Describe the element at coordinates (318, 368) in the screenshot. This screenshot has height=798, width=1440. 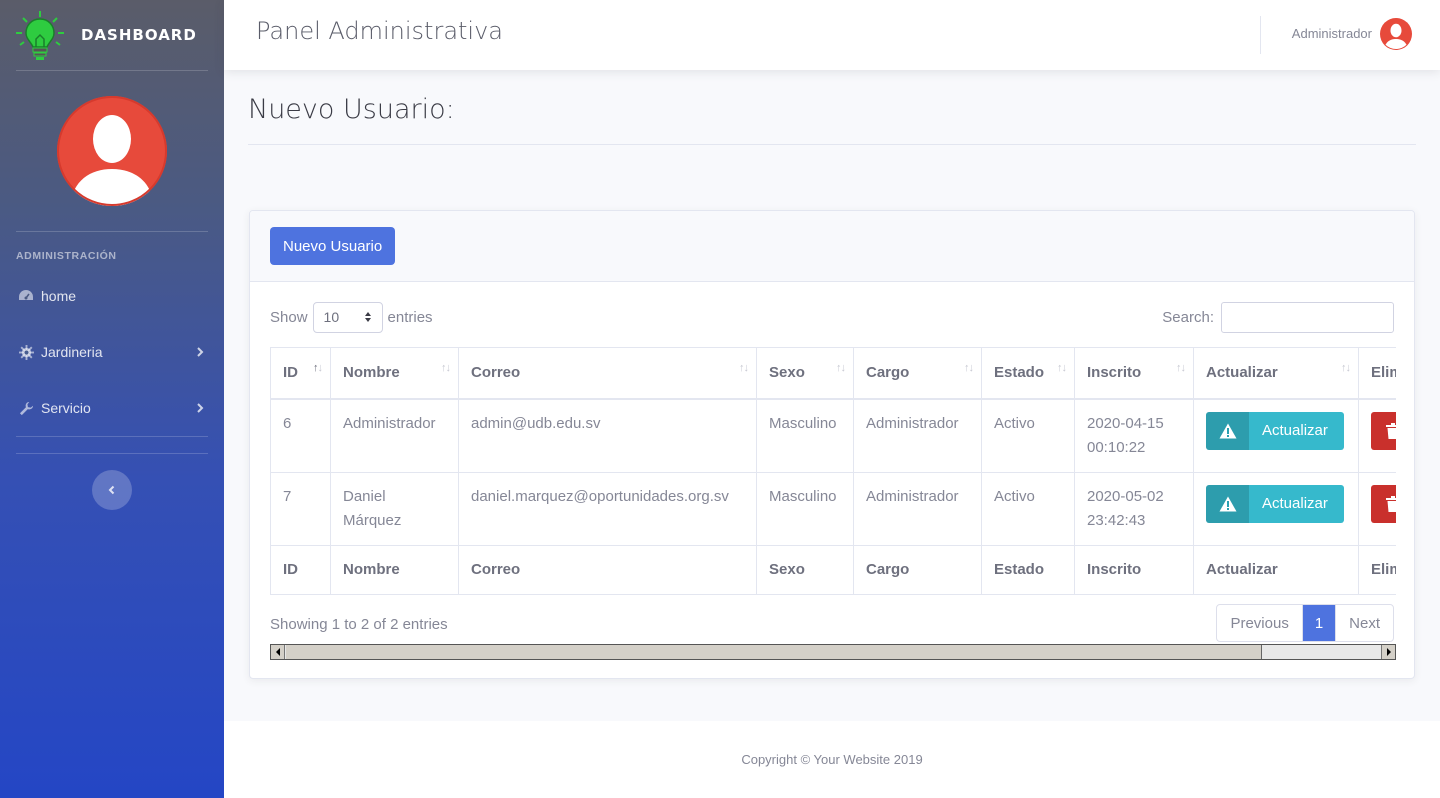
I see `sort-asc-icon: ↑↓` at that location.